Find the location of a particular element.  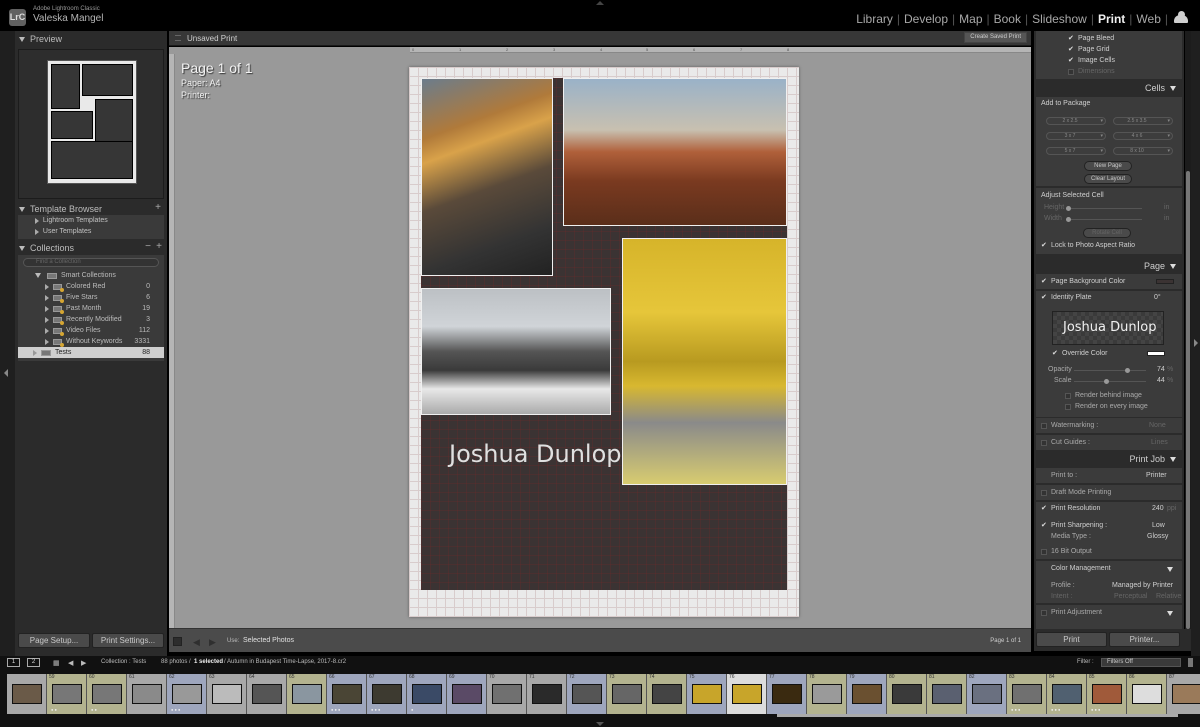

create-saved-print-button: Create Saved Print is located at coordinates (995, 37).